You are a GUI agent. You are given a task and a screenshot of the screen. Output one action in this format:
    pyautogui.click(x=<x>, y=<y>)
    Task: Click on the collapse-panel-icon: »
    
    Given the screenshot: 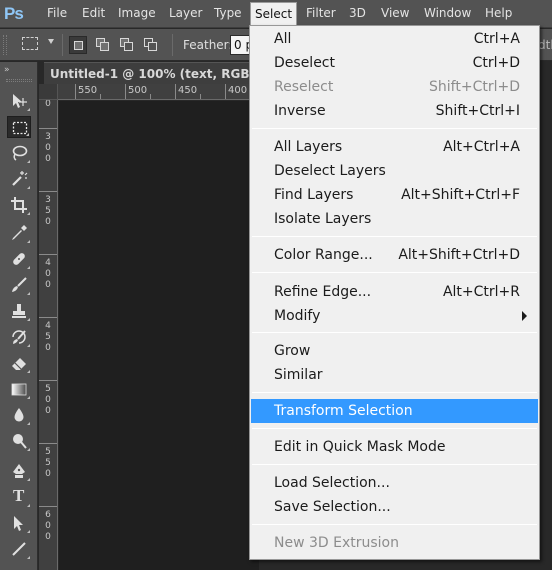 What is the action you would take?
    pyautogui.click(x=7, y=70)
    